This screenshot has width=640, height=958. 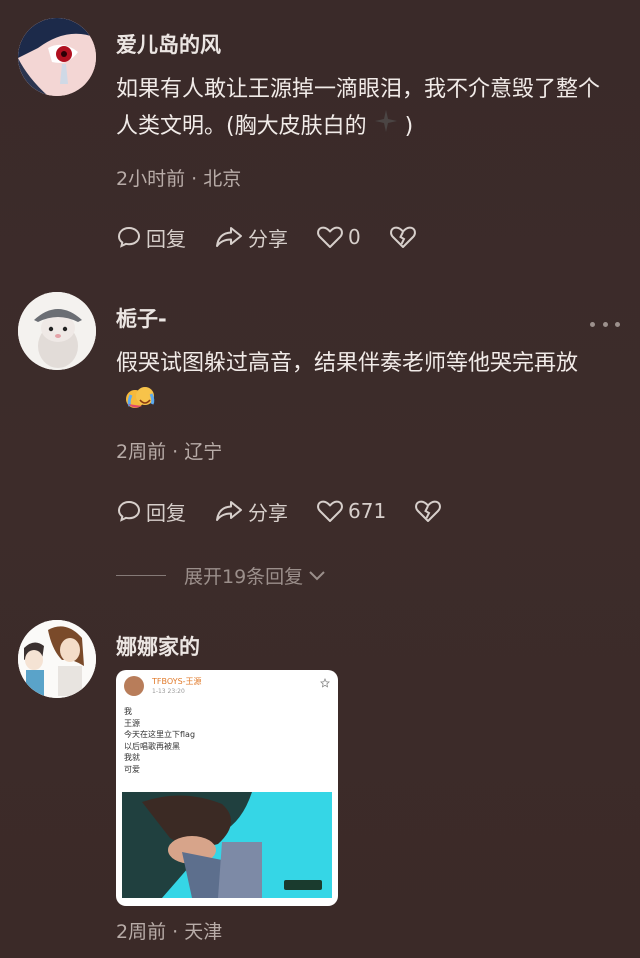 I want to click on expand-replies-label: 展开19条回复, so click(x=244, y=577).